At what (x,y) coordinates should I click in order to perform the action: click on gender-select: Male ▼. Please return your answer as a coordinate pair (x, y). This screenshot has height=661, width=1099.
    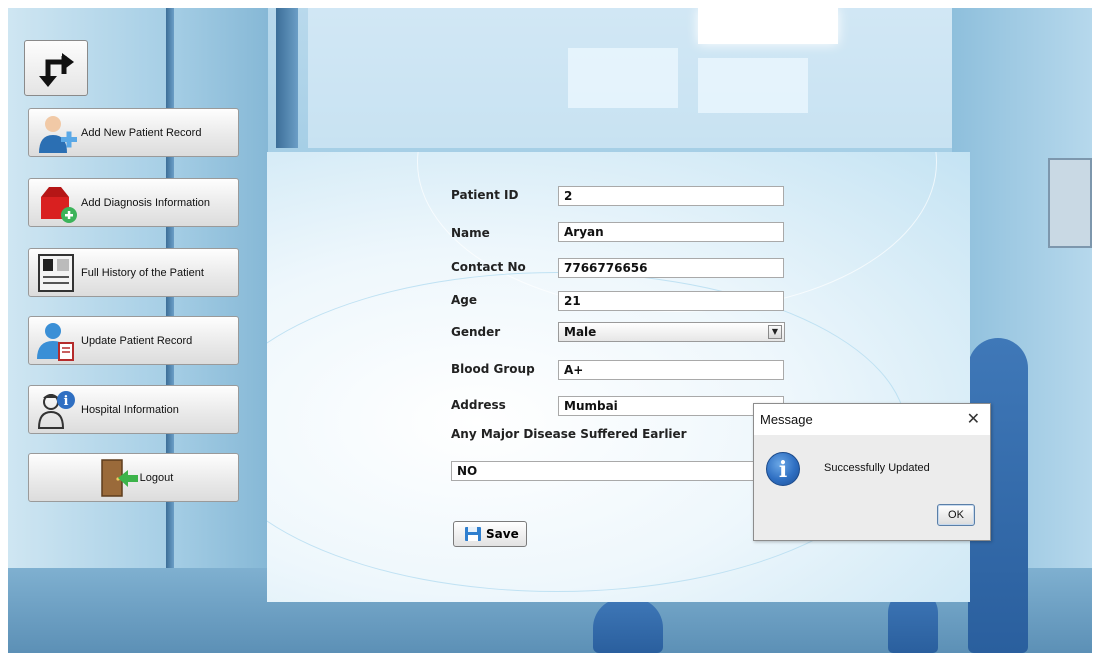
    Looking at the image, I should click on (671, 332).